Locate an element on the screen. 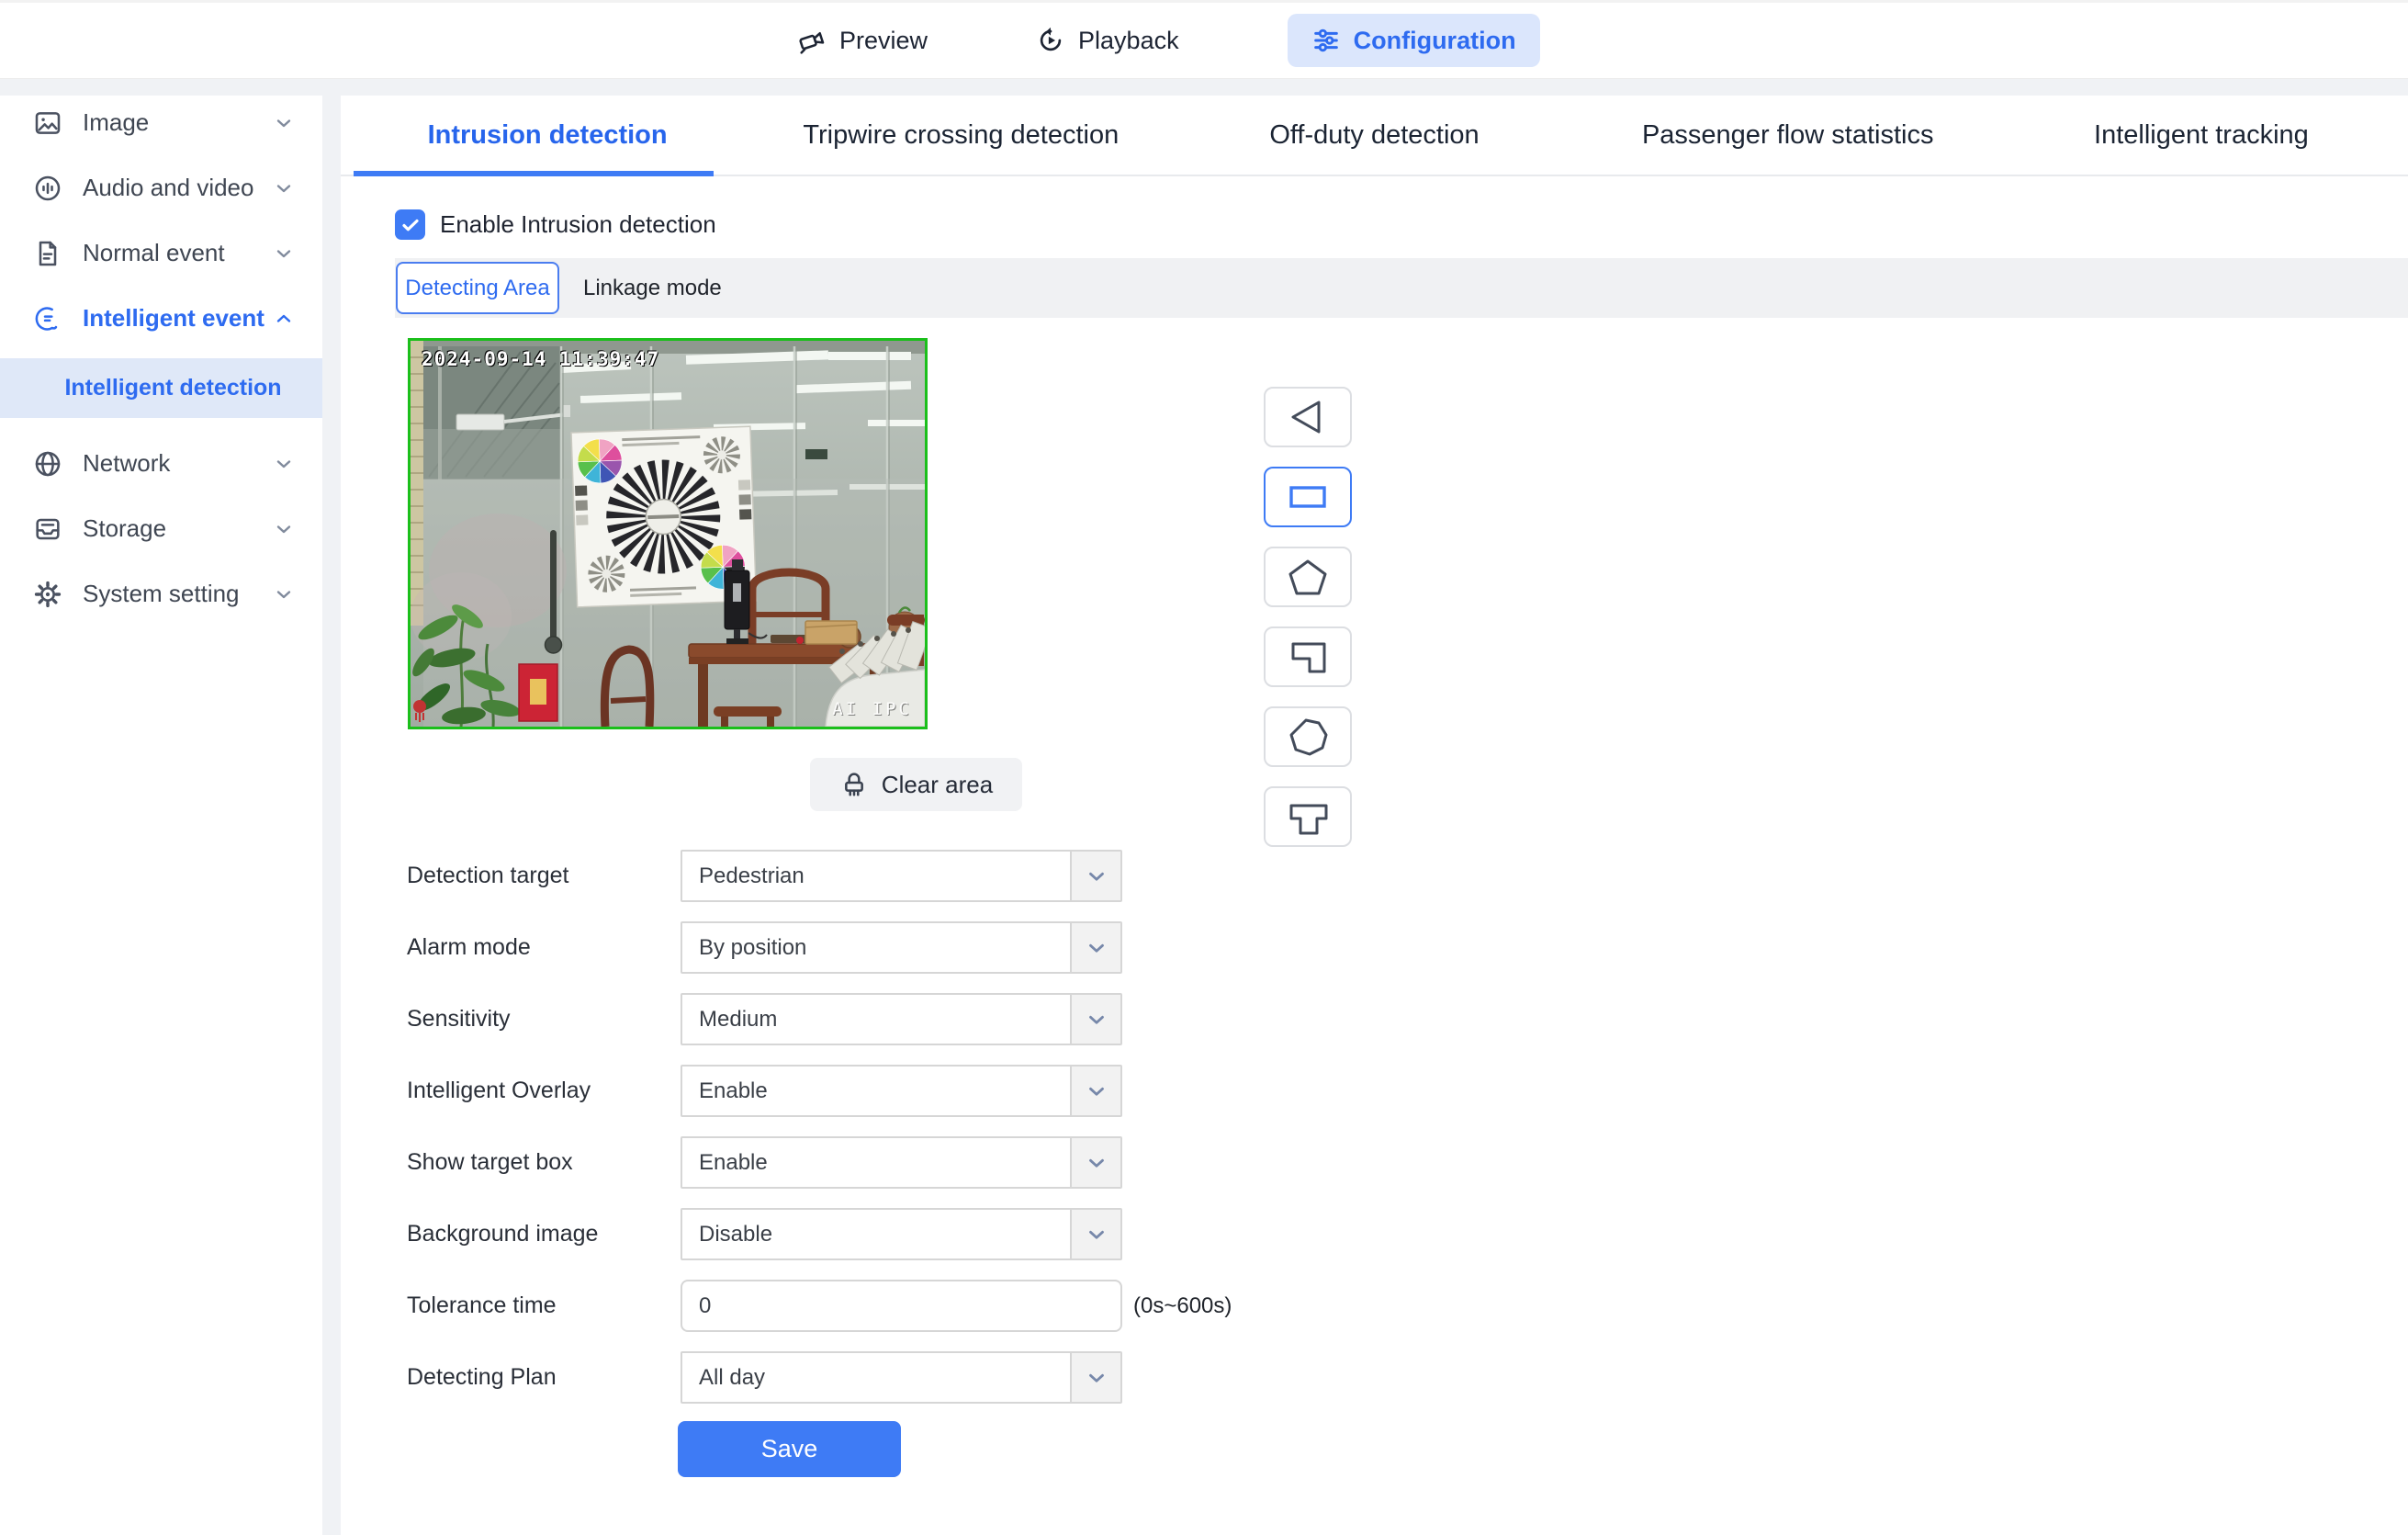 This screenshot has height=1535, width=2408. show-target-box-select: Enable is located at coordinates (901, 1162).